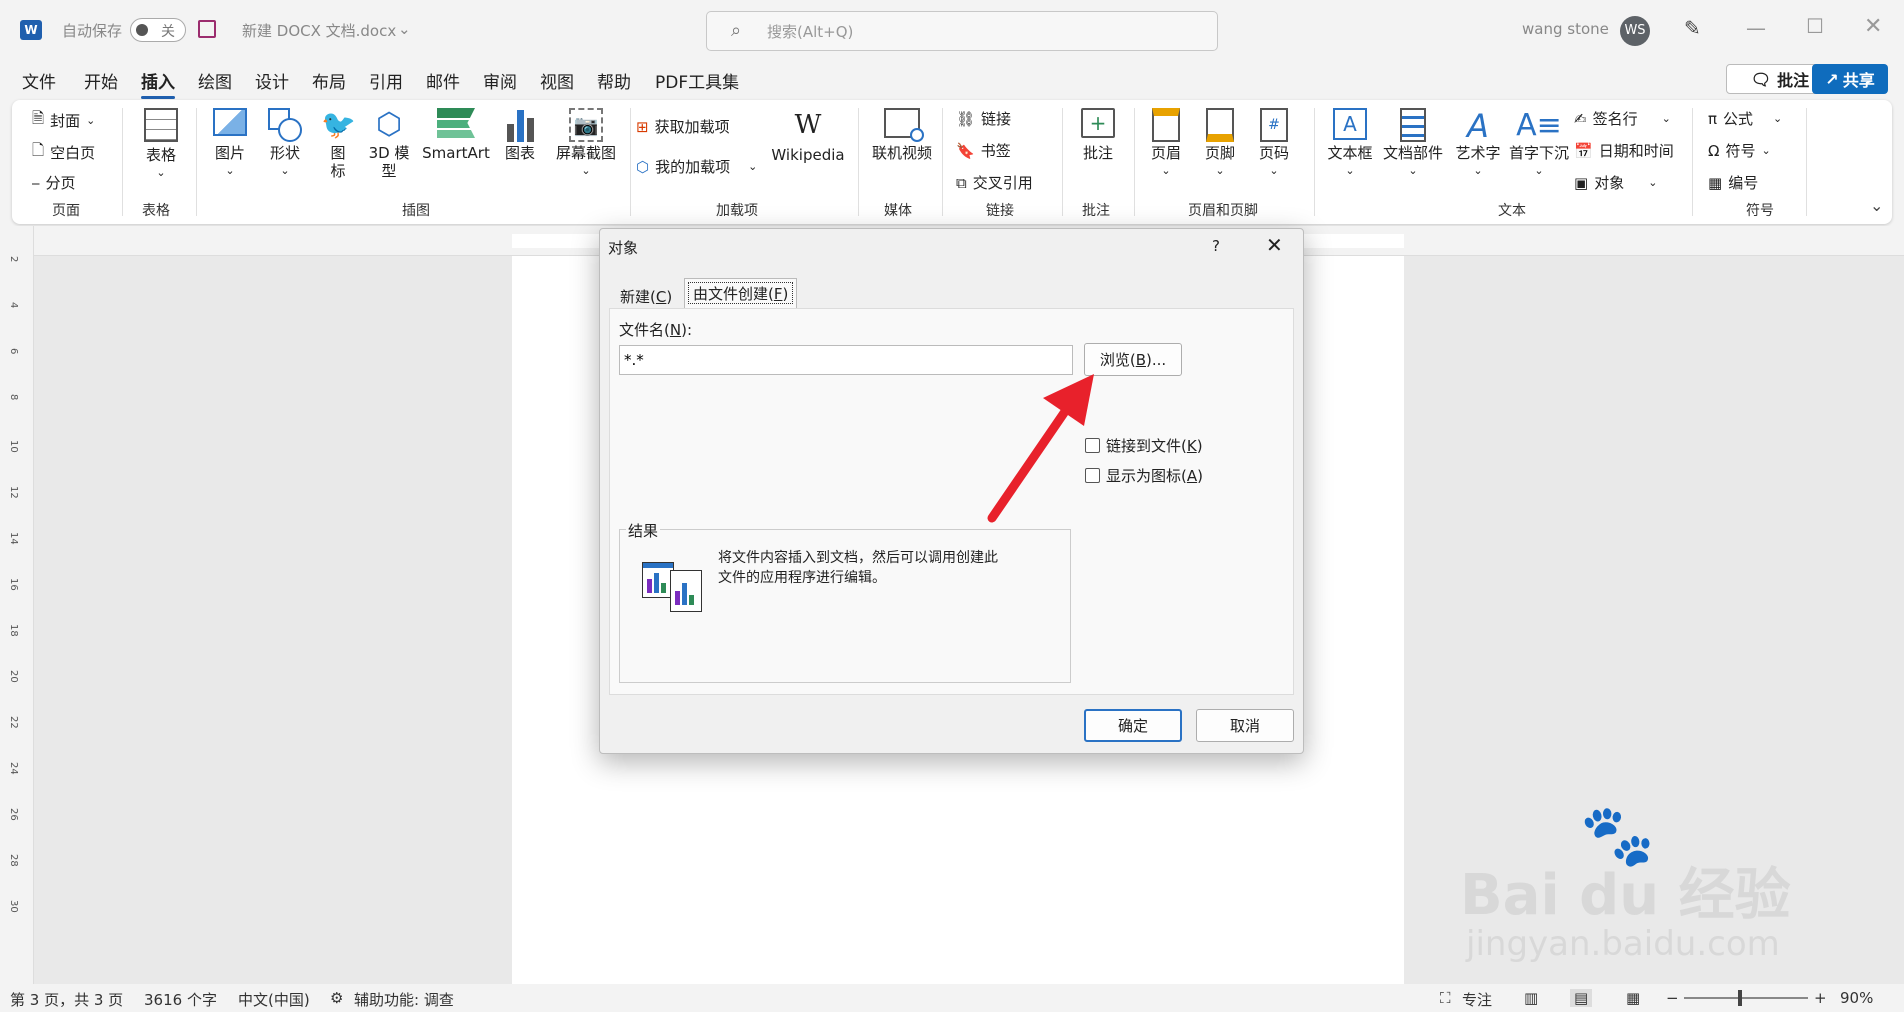 The height and width of the screenshot is (1012, 1904). I want to click on footer-button: 页脚 ⌄, so click(1220, 144).